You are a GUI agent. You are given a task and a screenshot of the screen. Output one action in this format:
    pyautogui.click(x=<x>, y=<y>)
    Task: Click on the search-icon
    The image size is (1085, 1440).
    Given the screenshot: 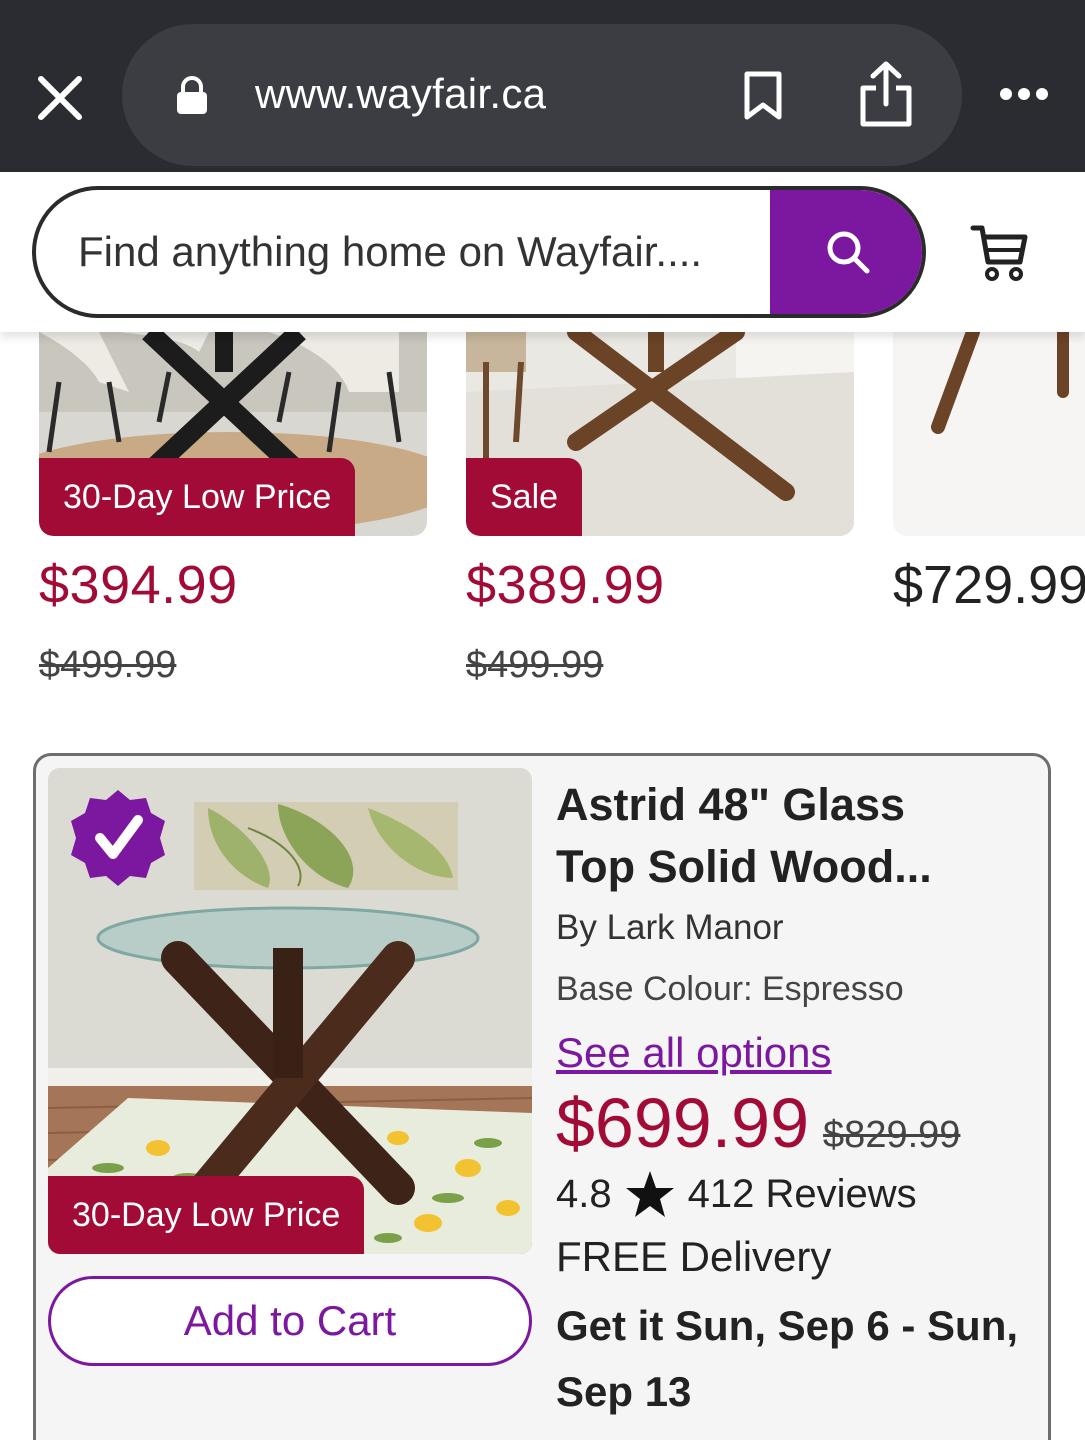 What is the action you would take?
    pyautogui.click(x=848, y=252)
    